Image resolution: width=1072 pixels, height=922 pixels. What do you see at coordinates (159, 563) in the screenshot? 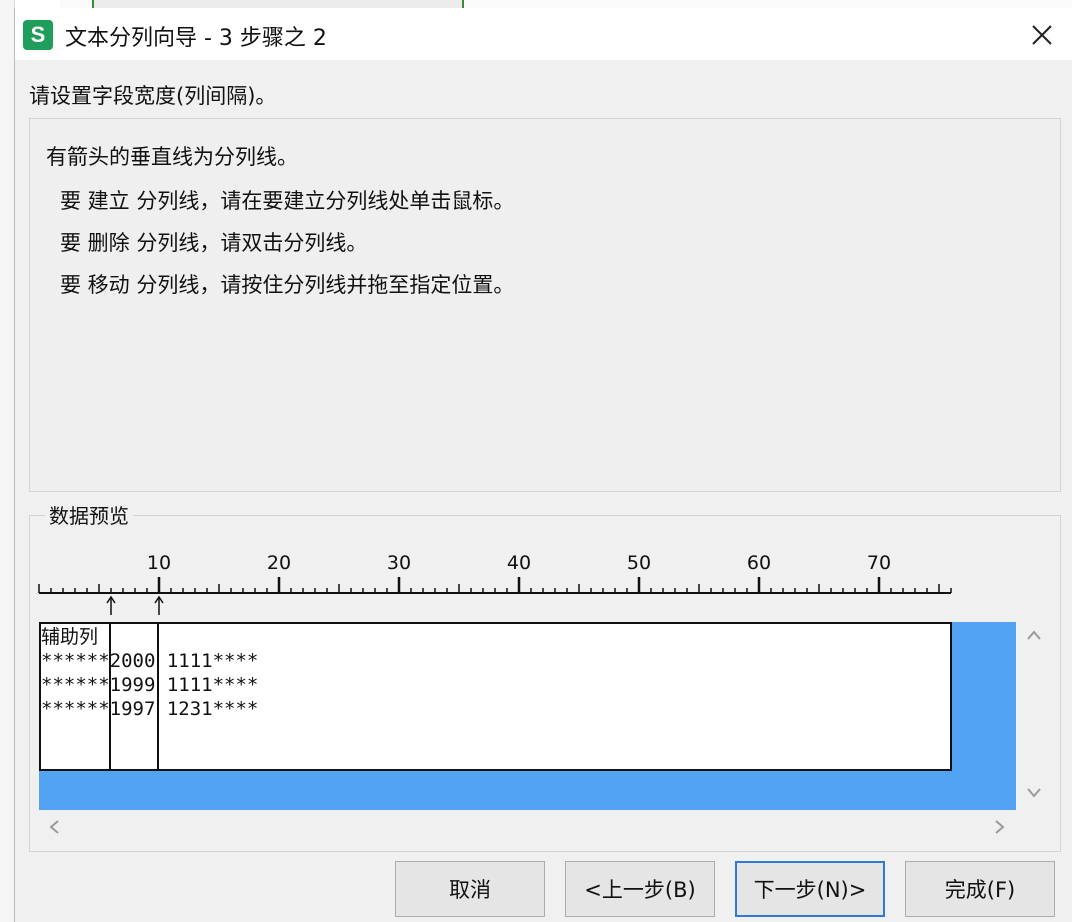
I see `ruler-label: 10` at bounding box center [159, 563].